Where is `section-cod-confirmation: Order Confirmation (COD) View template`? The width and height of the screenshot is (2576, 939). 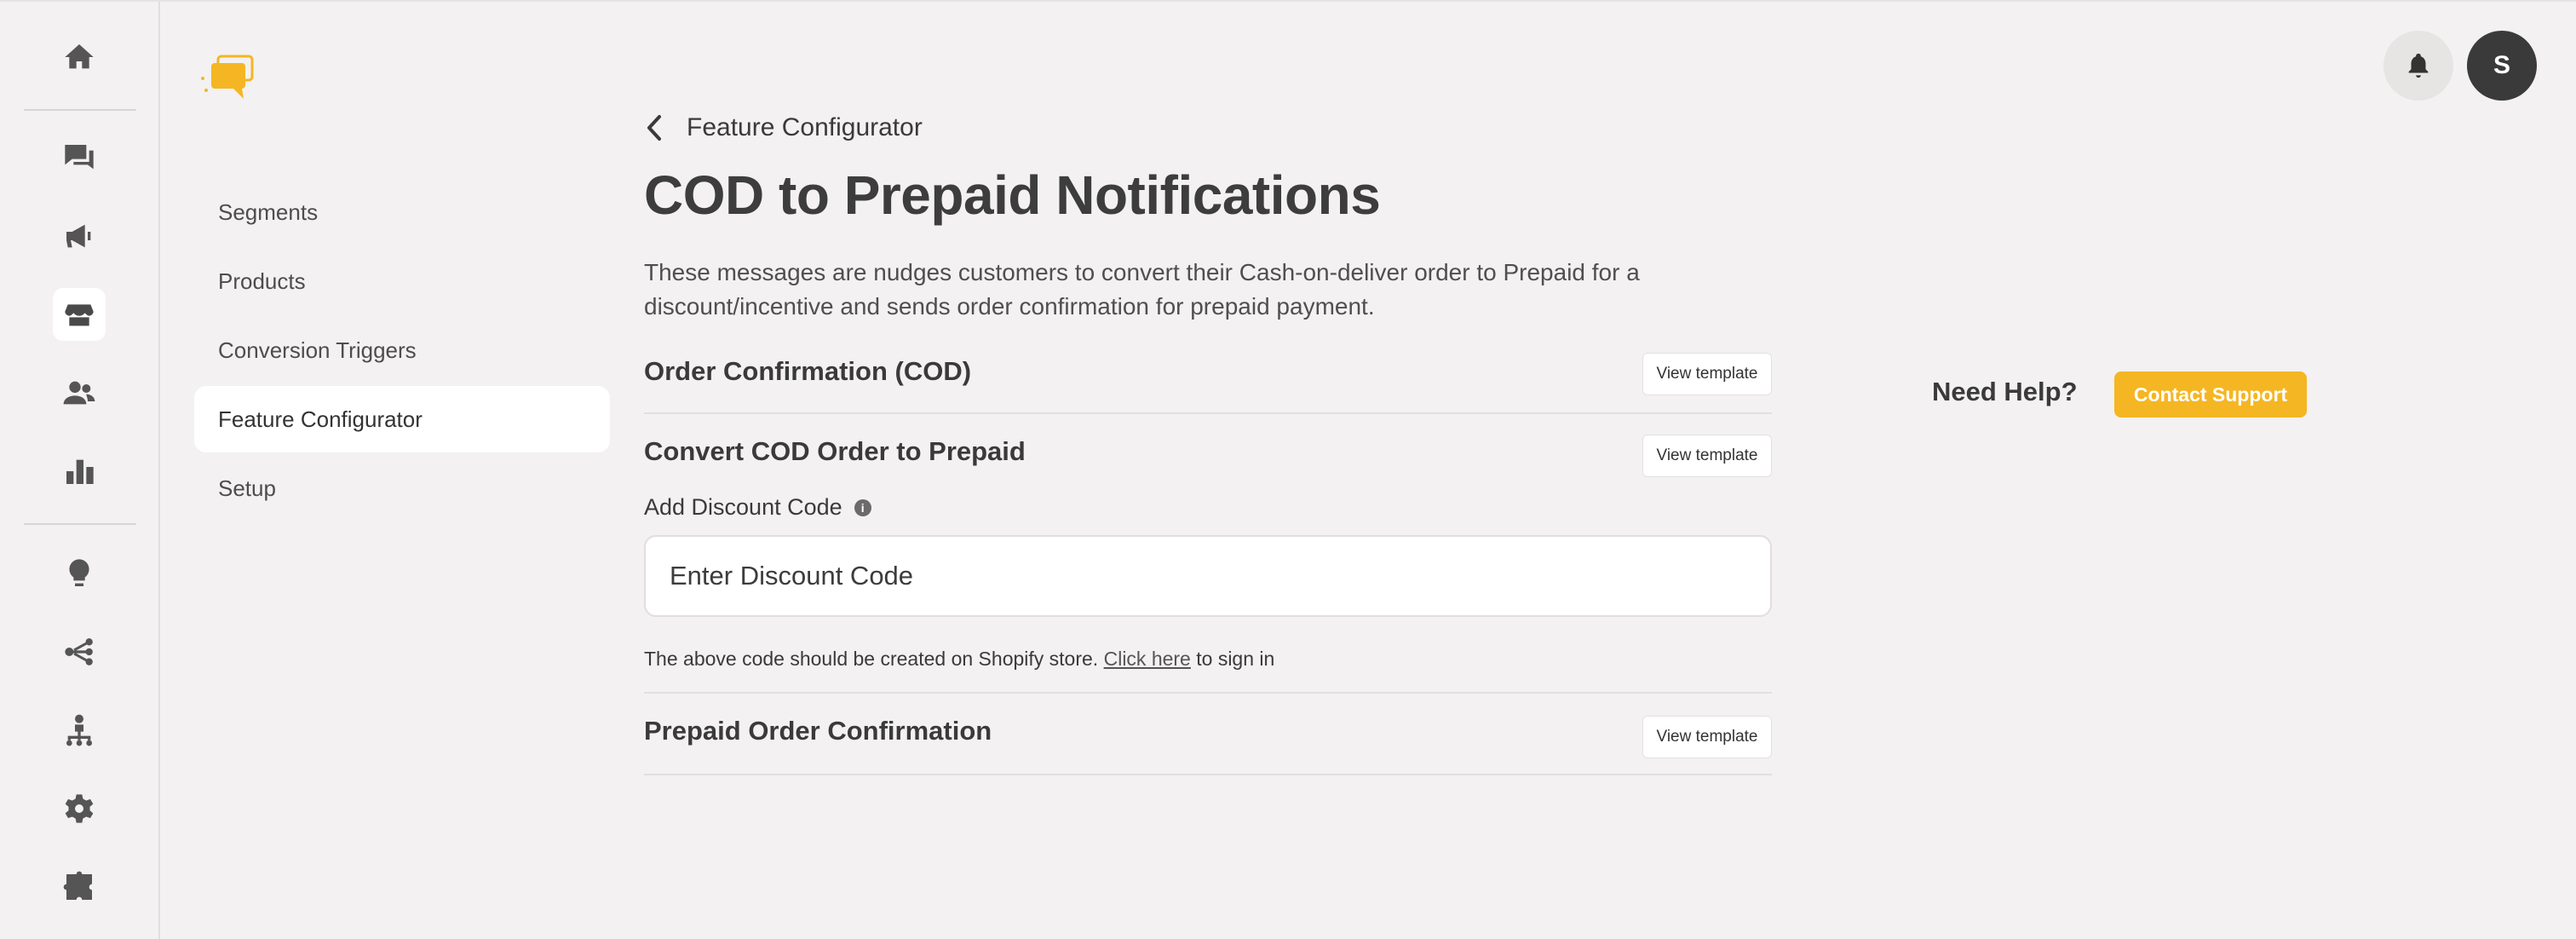
section-cod-confirmation: Order Confirmation (COD) View template is located at coordinates (1208, 380).